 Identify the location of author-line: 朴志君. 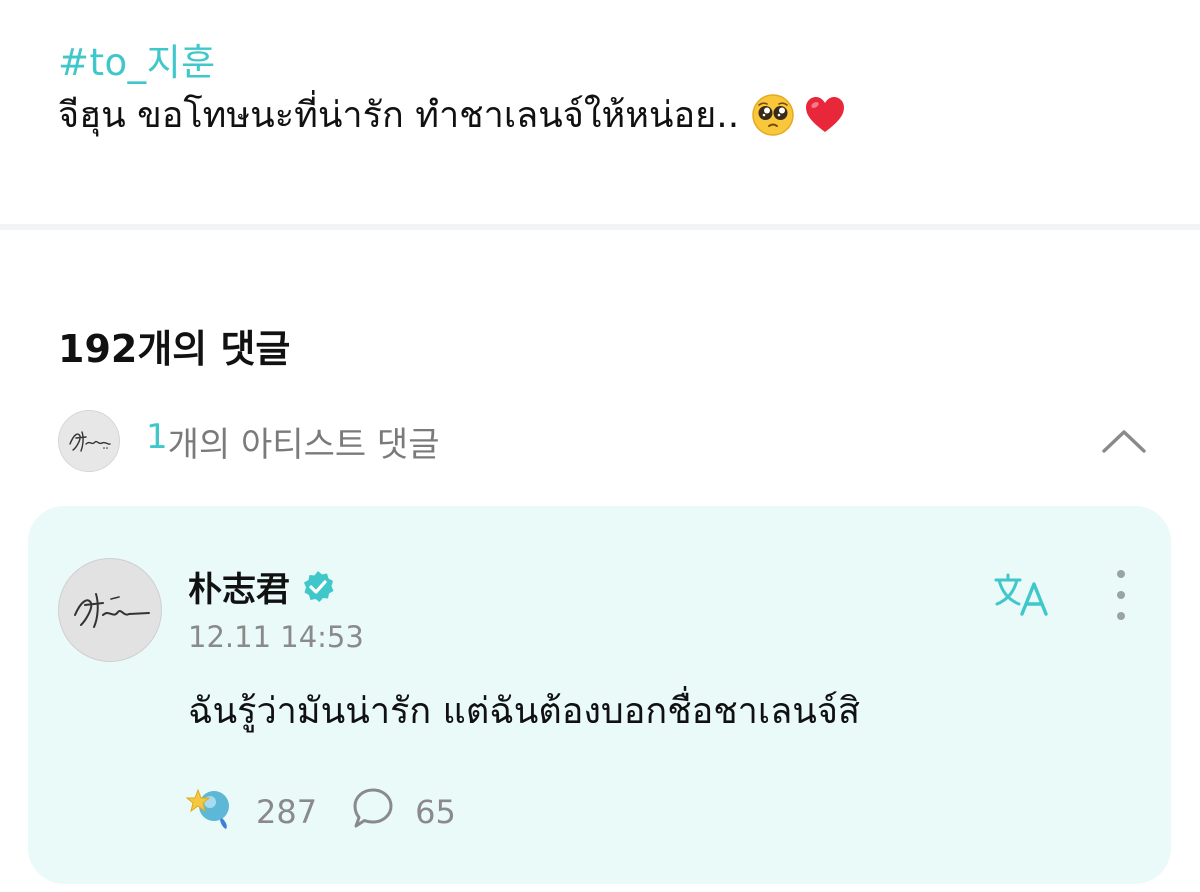
(262, 586).